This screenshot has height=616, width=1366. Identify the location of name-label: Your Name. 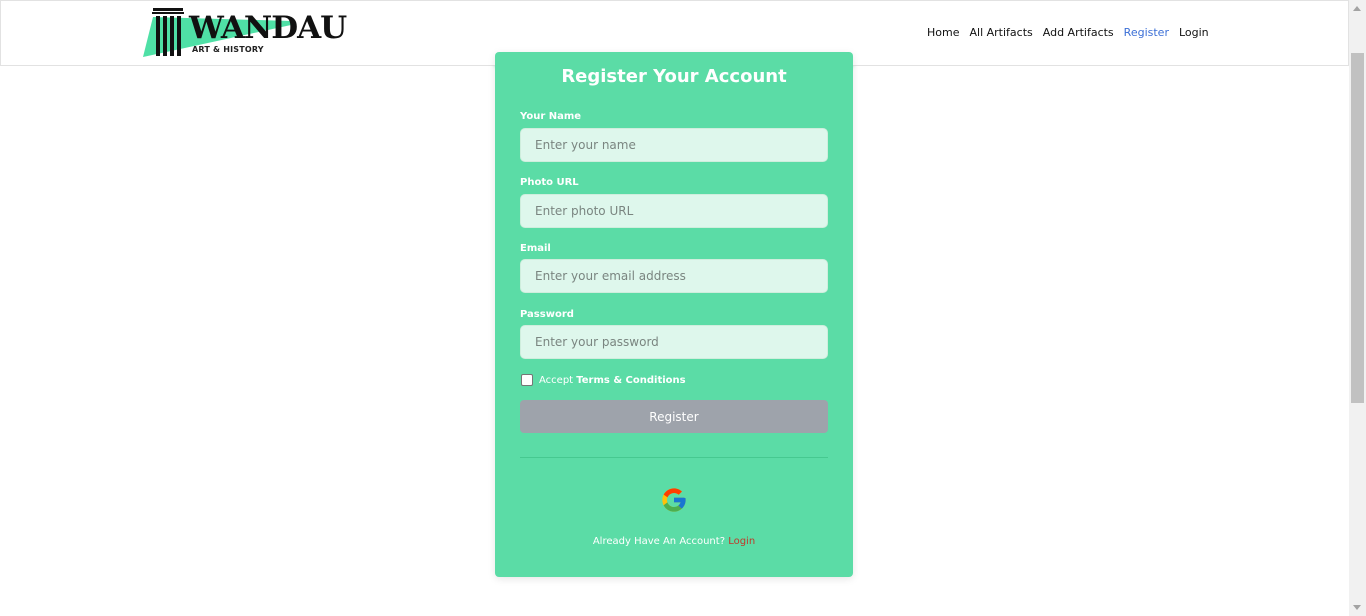
(551, 116).